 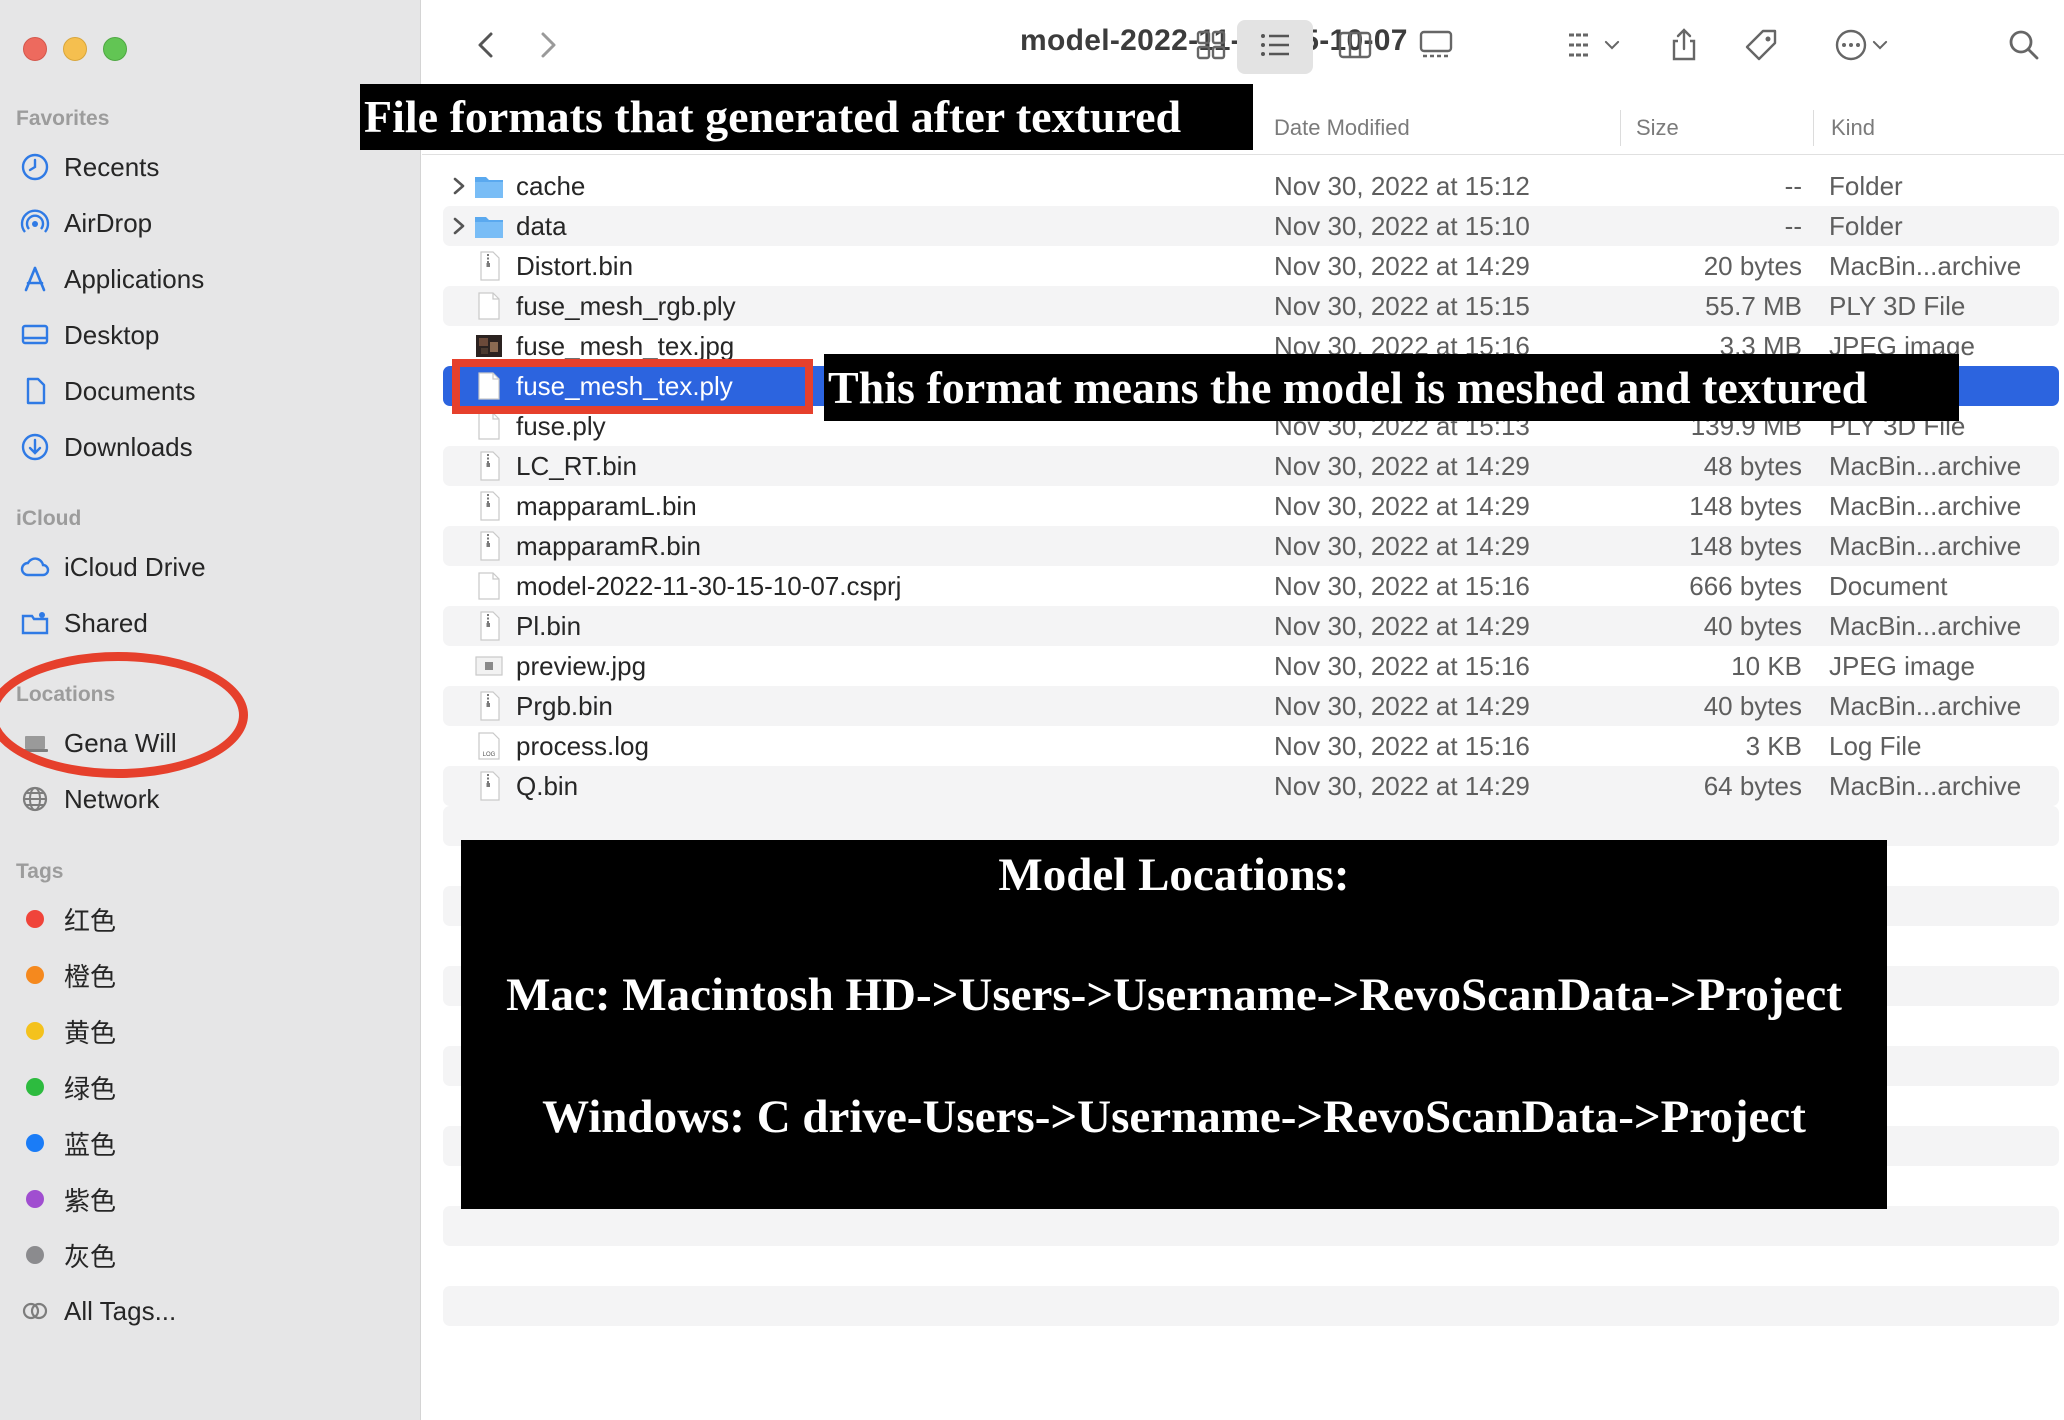 I want to click on sidebar-item-applications: Applications, so click(x=111, y=279).